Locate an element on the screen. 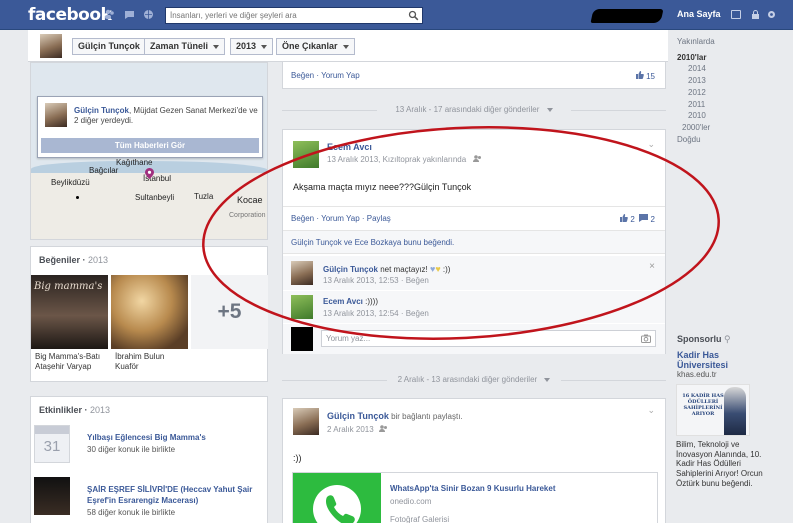  search-box is located at coordinates (294, 15).